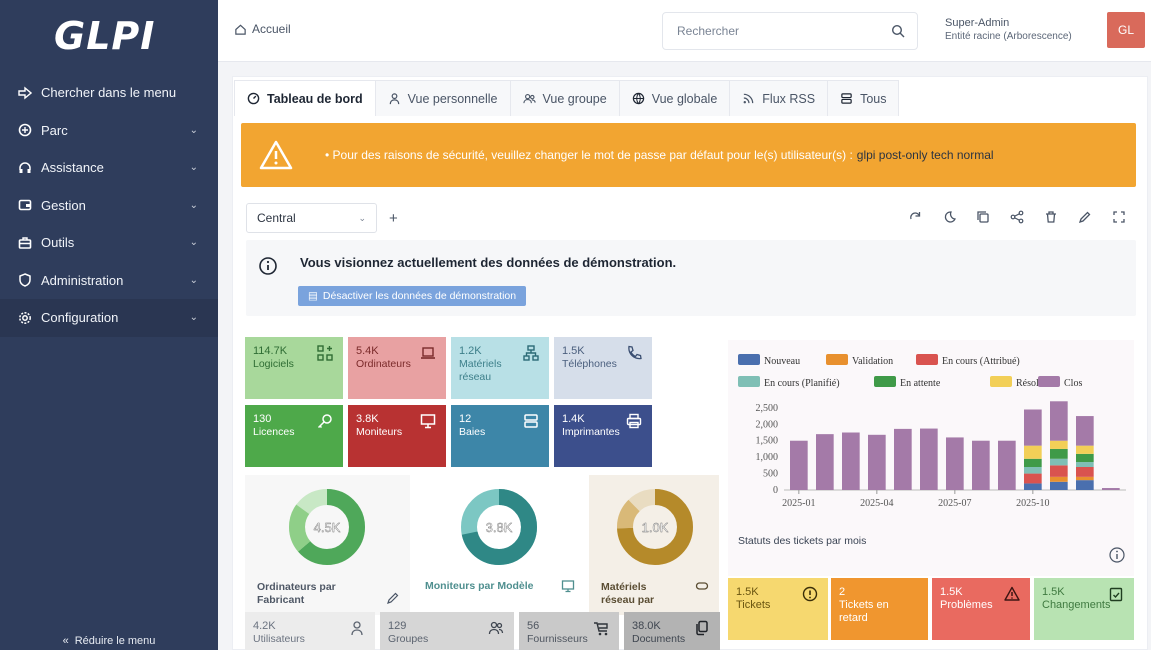 The width and height of the screenshot is (1151, 650). I want to click on legend-label: En cours (Planifié), so click(802, 383).